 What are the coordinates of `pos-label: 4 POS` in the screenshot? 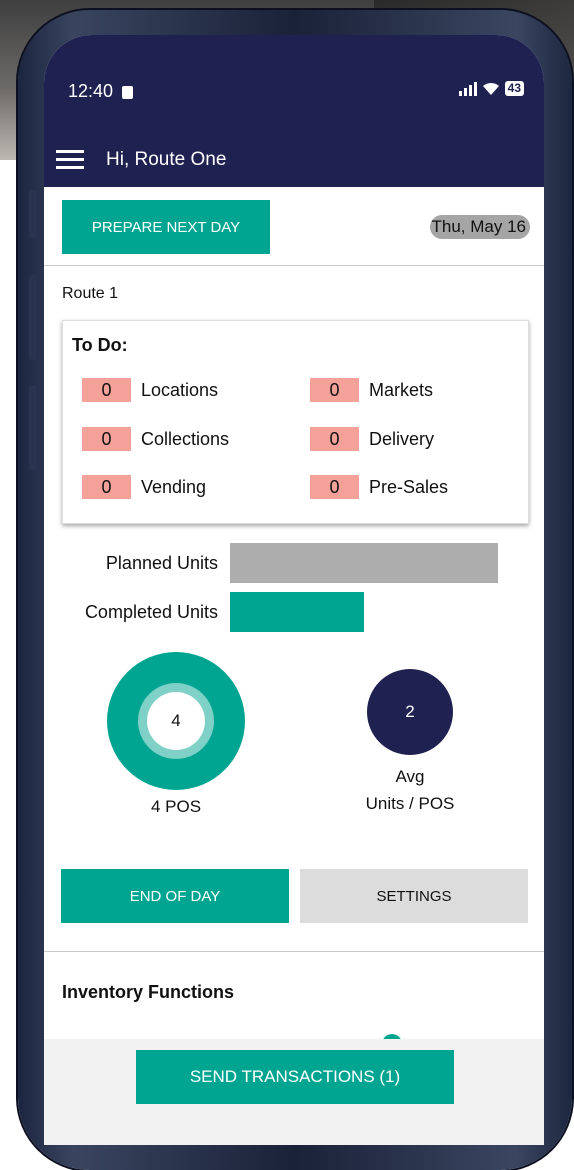 It's located at (176, 806).